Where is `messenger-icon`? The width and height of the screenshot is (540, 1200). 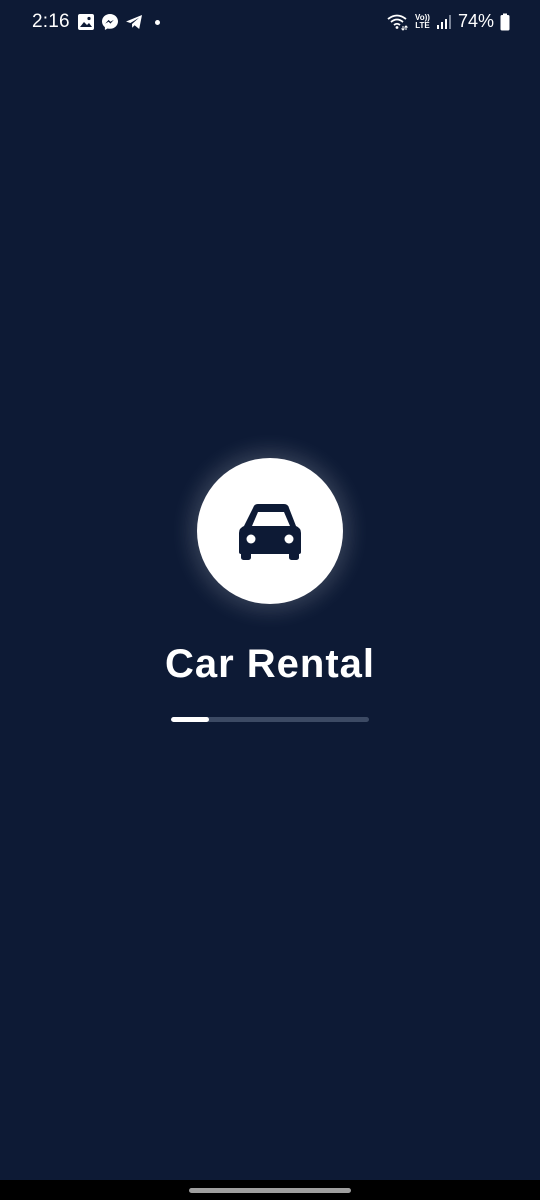 messenger-icon is located at coordinates (110, 22).